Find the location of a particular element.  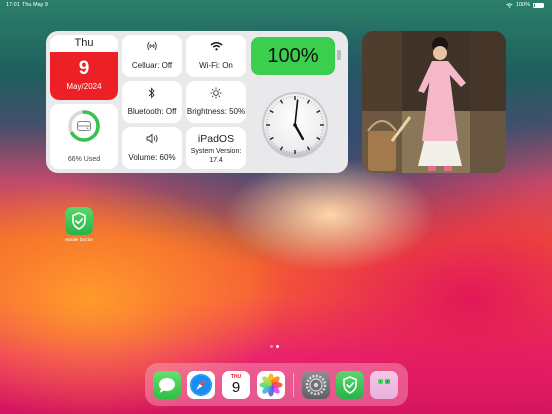

os-version: System Version: 17.4 is located at coordinates (216, 156).